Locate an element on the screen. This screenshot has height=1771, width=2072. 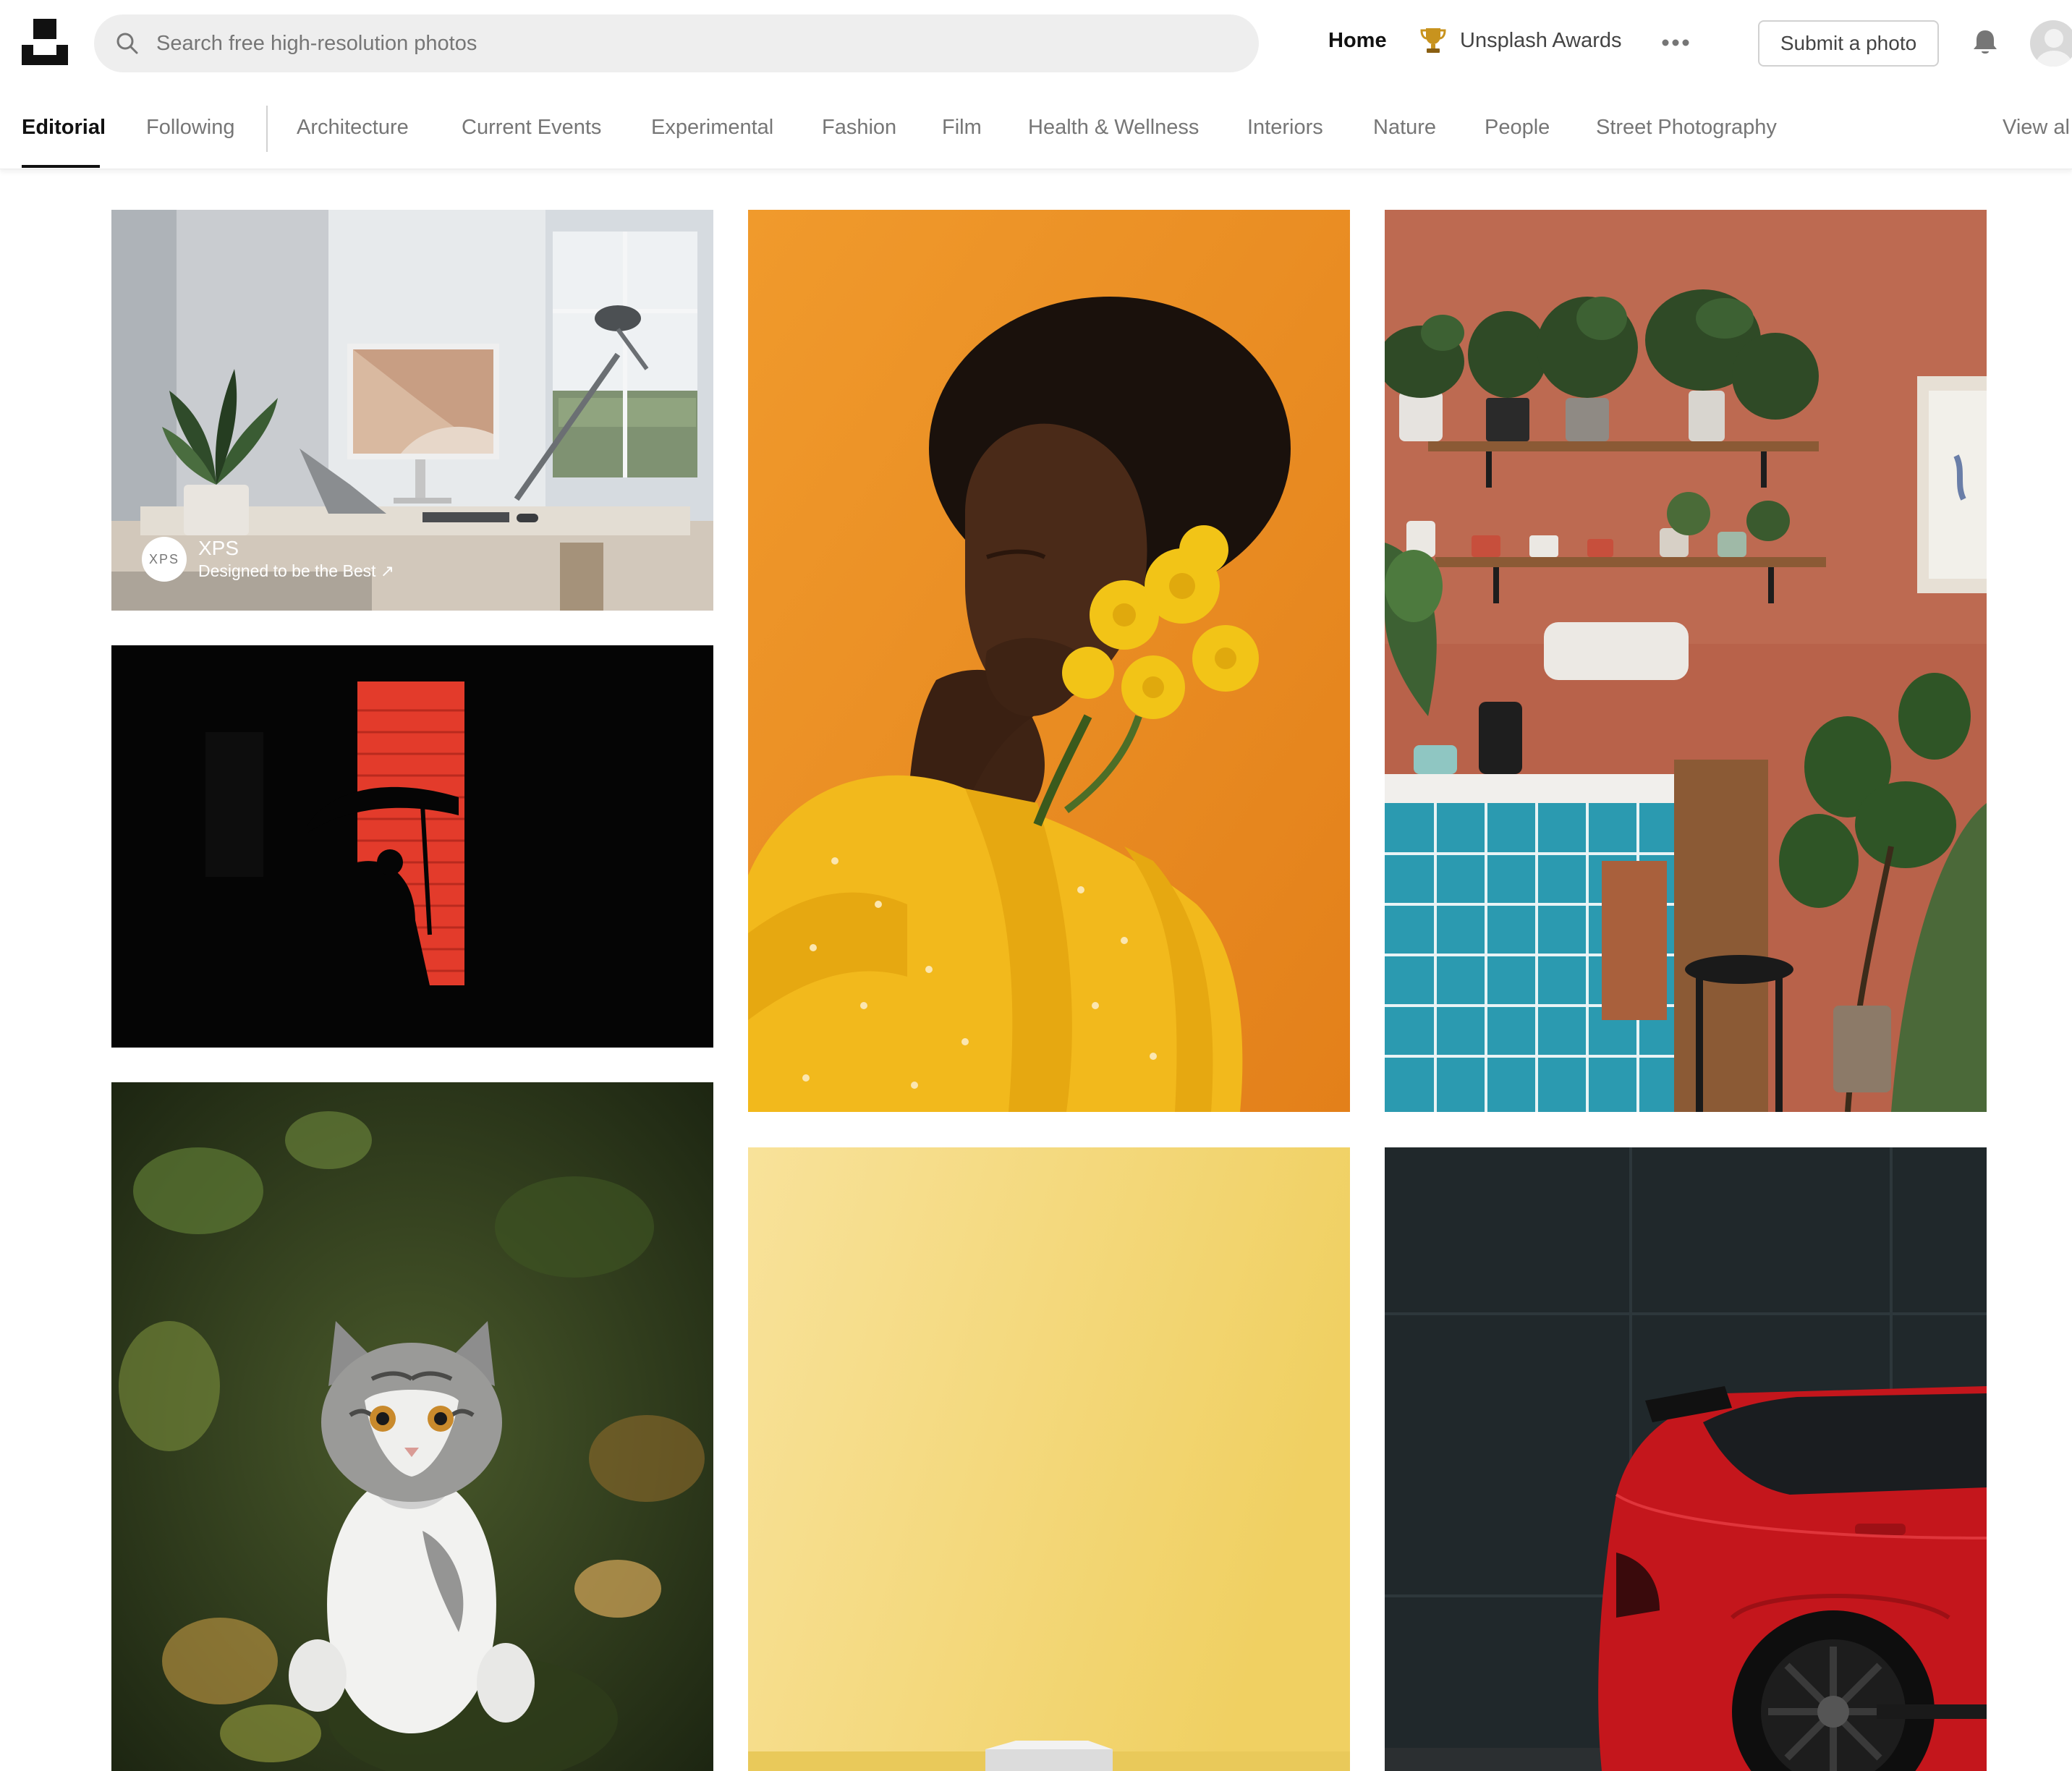
search-icon is located at coordinates (127, 43).